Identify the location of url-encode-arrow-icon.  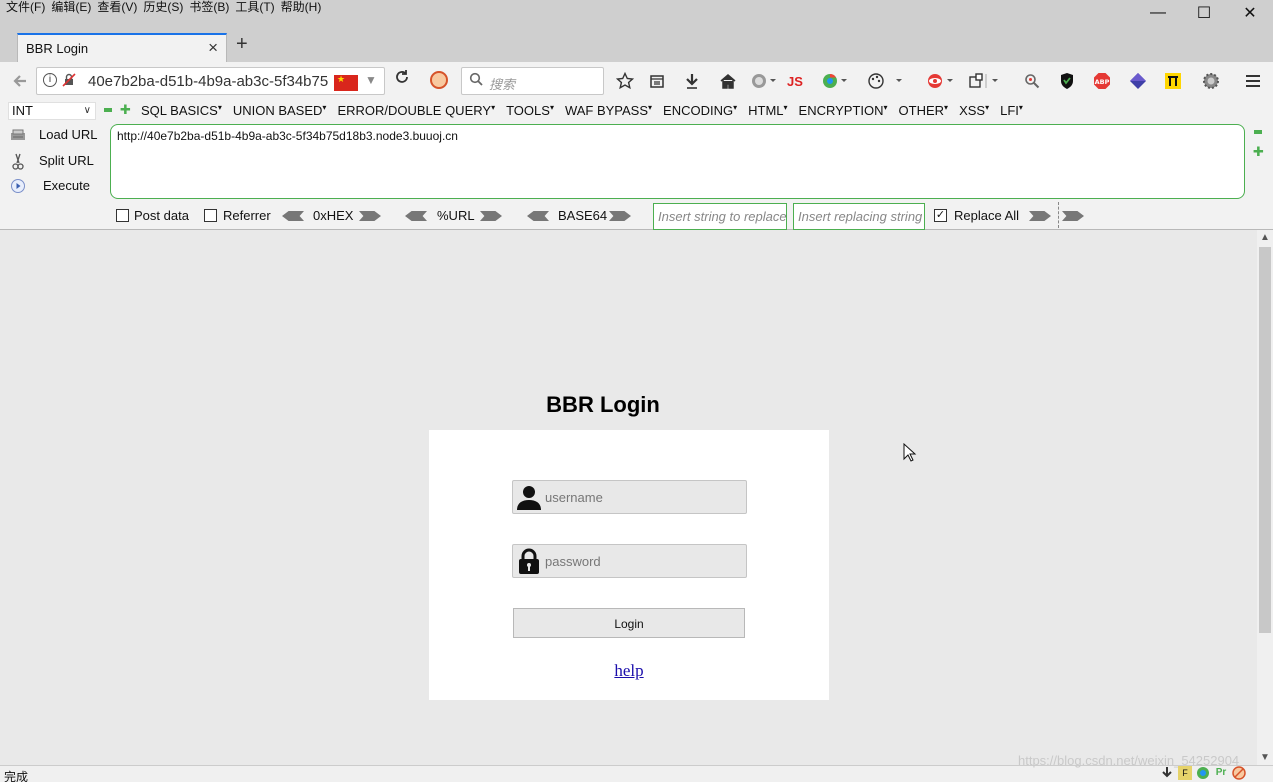
(491, 216).